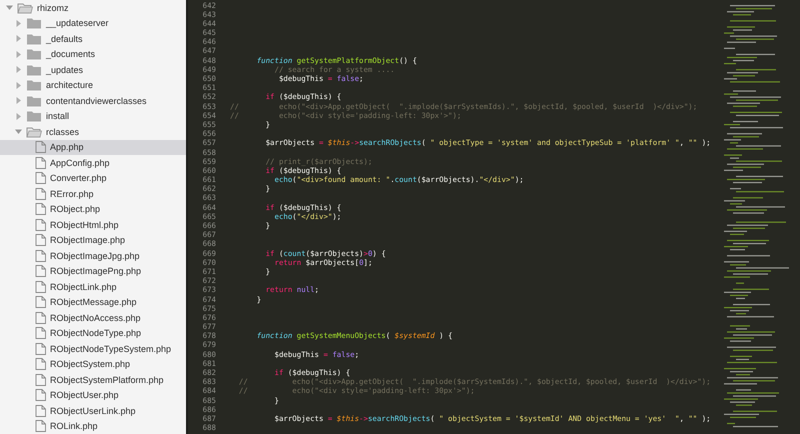  What do you see at coordinates (93, 147) in the screenshot?
I see `file-tree-item: App.php` at bounding box center [93, 147].